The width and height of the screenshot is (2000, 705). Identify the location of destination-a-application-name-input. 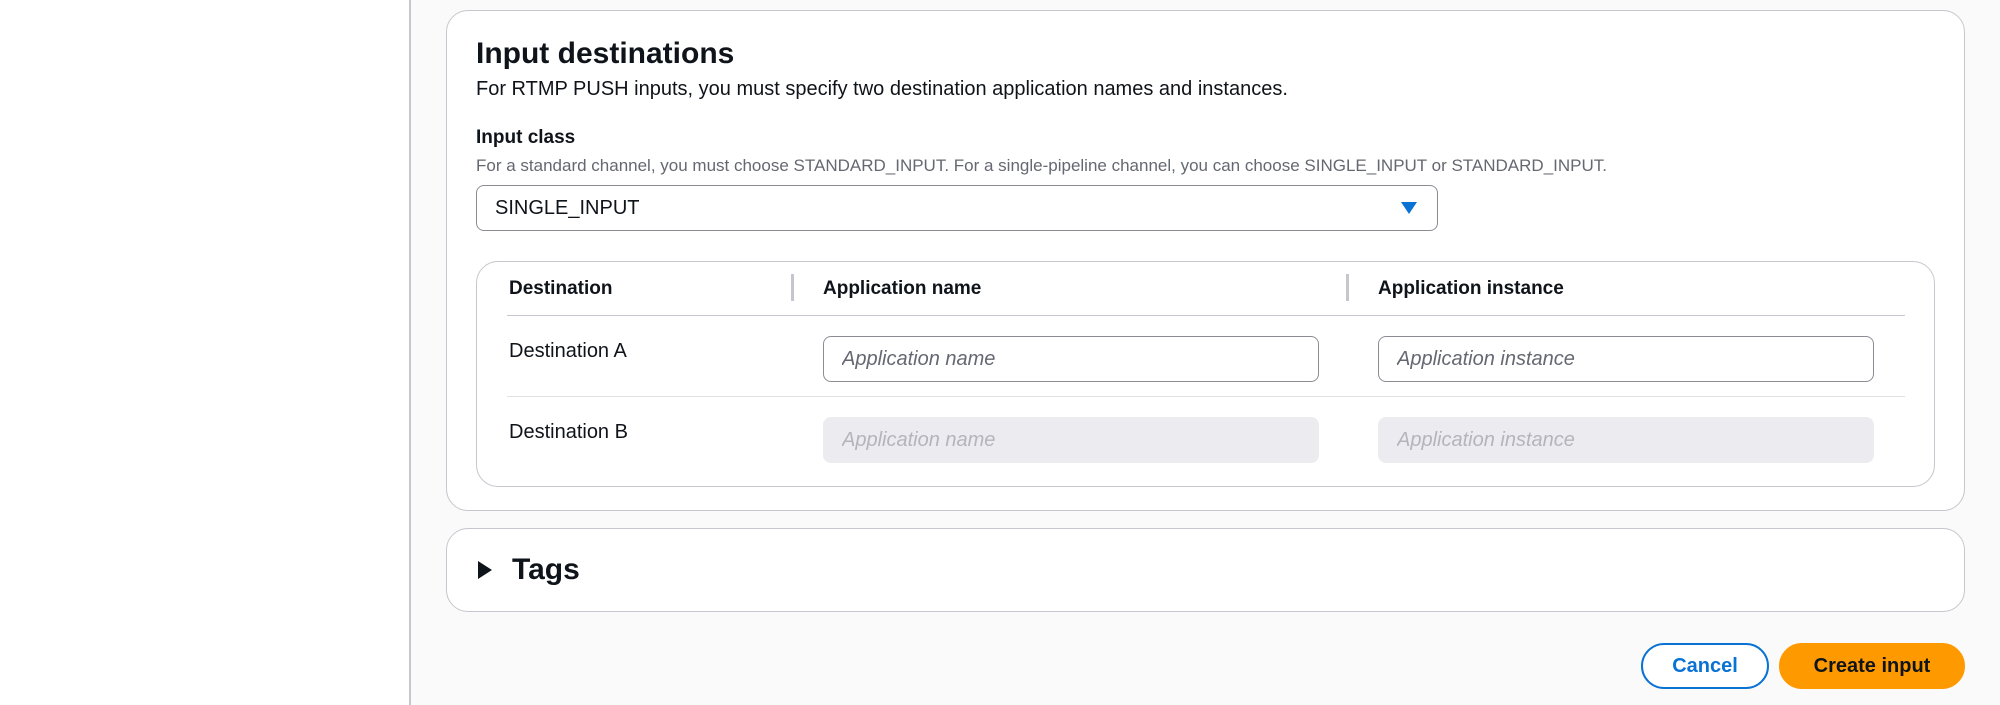
(1071, 359).